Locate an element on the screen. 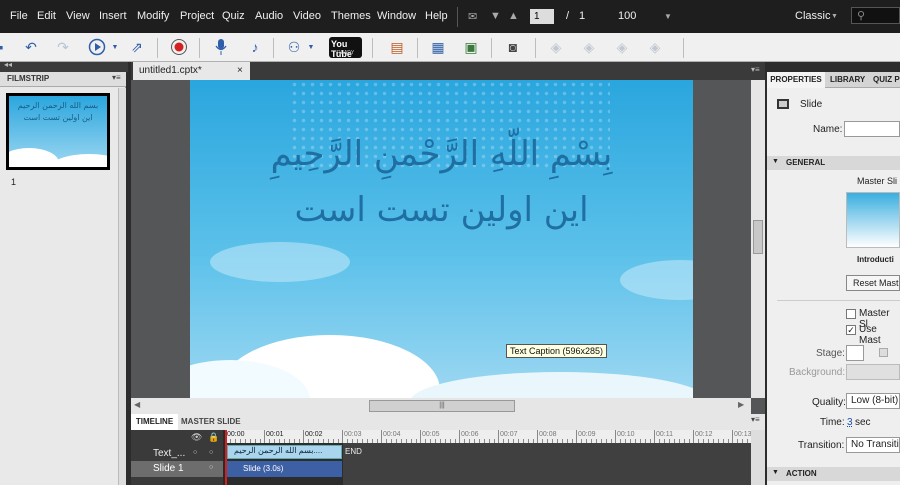 Image resolution: width=900 pixels, height=485 pixels. project-background-checkbox is located at coordinates (883, 352).